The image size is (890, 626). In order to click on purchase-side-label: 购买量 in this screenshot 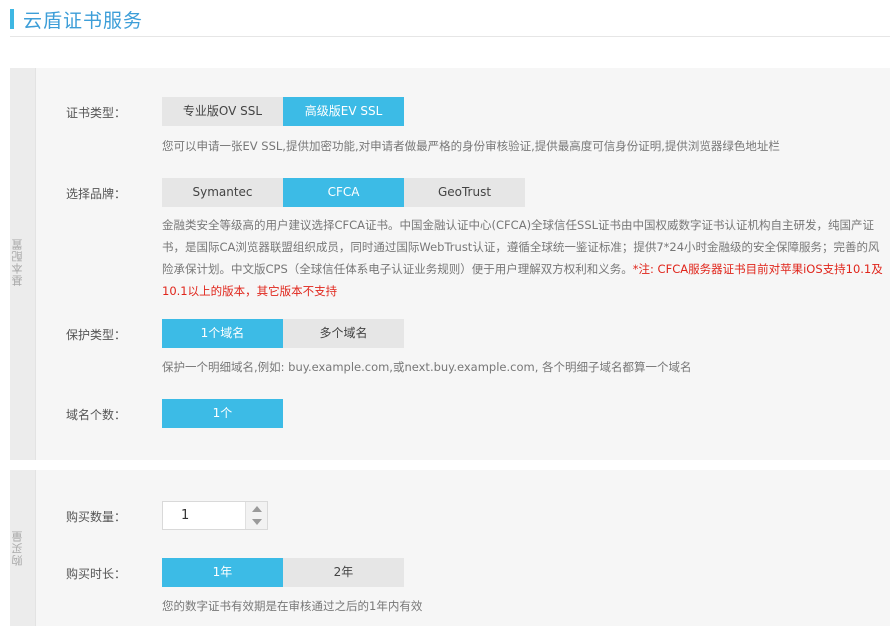, I will do `click(17, 548)`.